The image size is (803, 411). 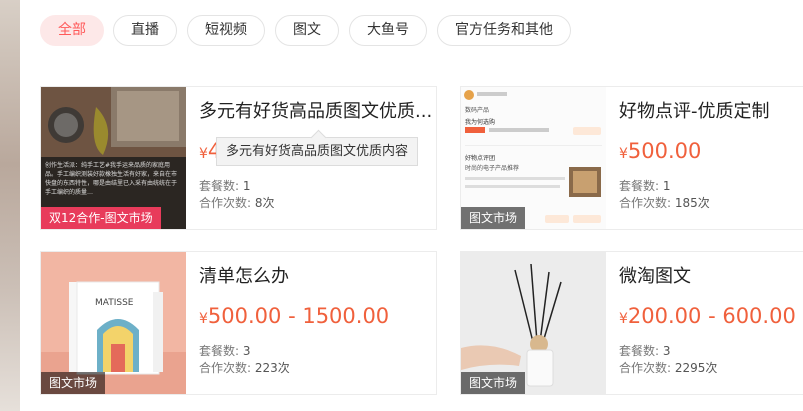 I want to click on card-title: 微淘图文, so click(x=711, y=275).